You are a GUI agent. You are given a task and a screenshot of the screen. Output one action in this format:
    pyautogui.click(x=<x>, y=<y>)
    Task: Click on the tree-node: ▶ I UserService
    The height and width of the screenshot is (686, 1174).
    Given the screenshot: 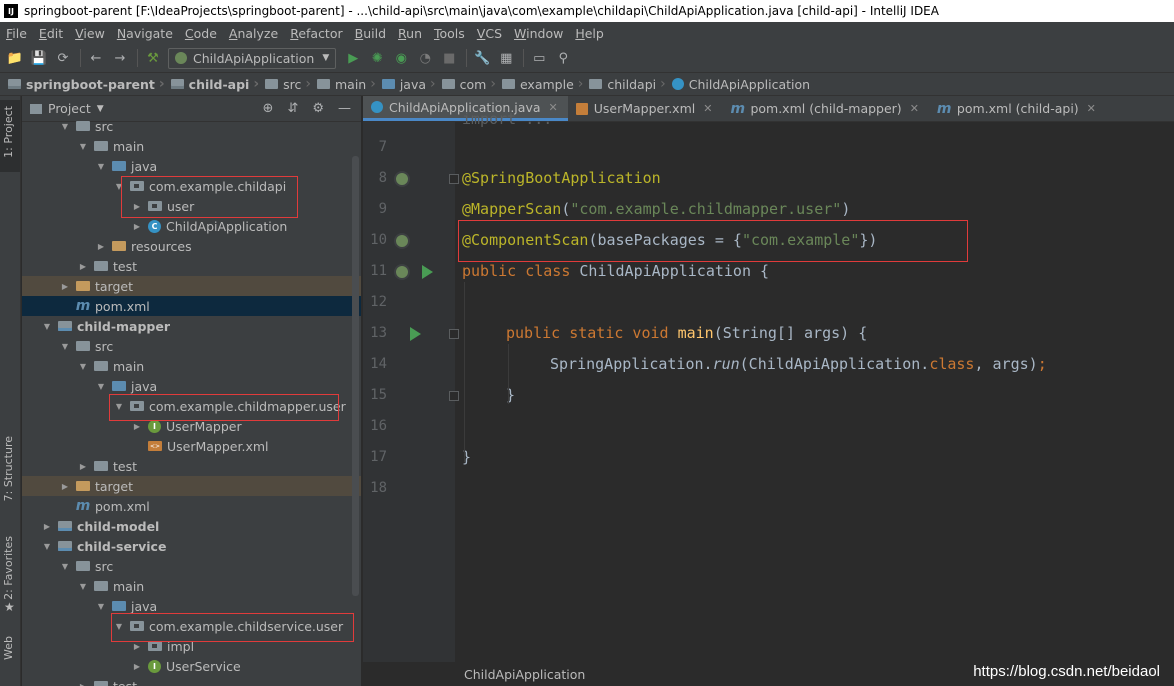 What is the action you would take?
    pyautogui.click(x=191, y=666)
    